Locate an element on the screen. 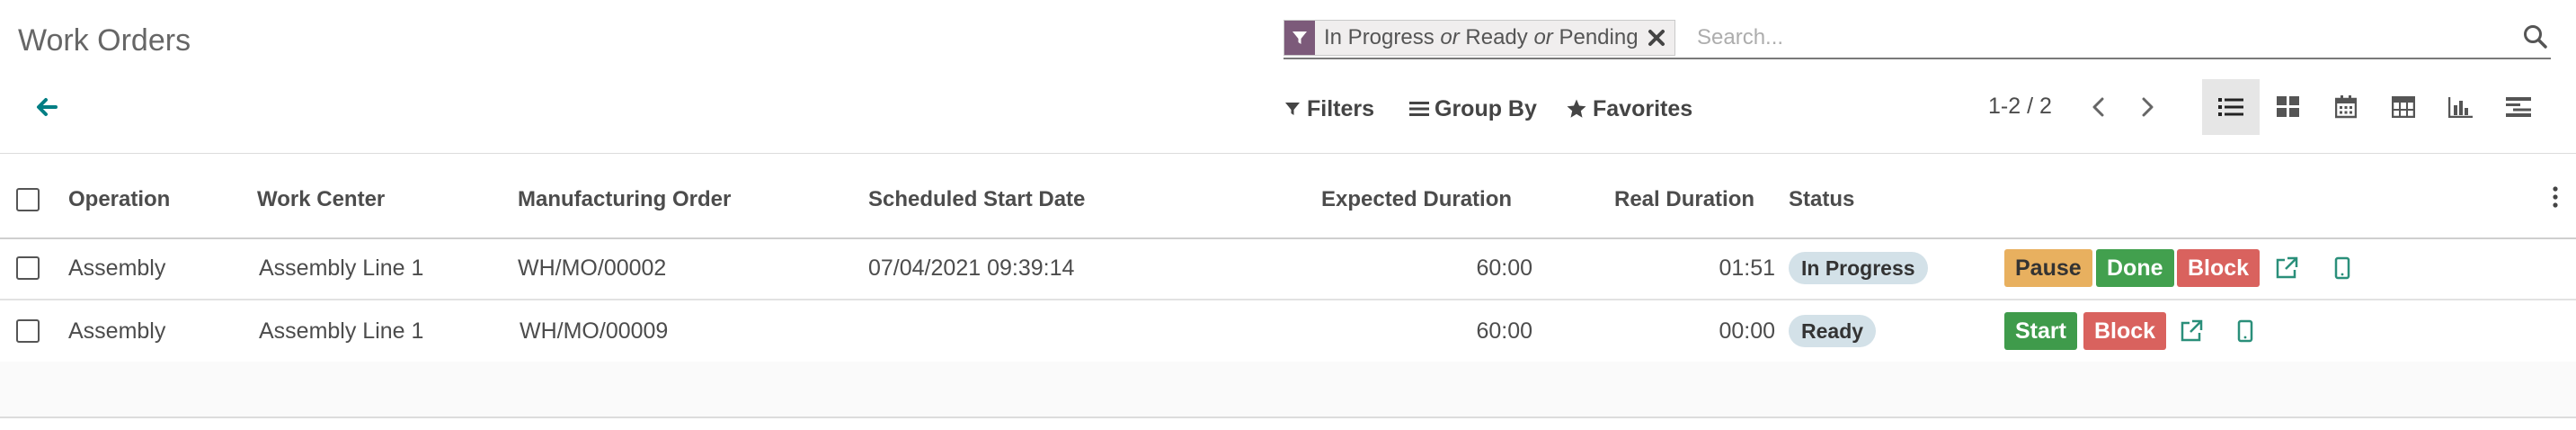  empty-row-area is located at coordinates (1288, 389).